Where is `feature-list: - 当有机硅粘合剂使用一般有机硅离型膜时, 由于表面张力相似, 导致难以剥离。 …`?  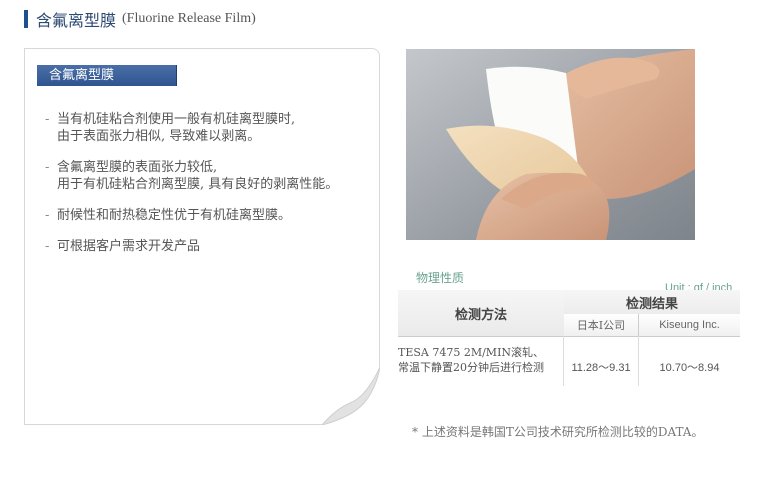 feature-list: - 当有机硅粘合剂使用一般有机硅离型膜时, 由于表面张力相似, 导致难以剥离。 … is located at coordinates (210, 190).